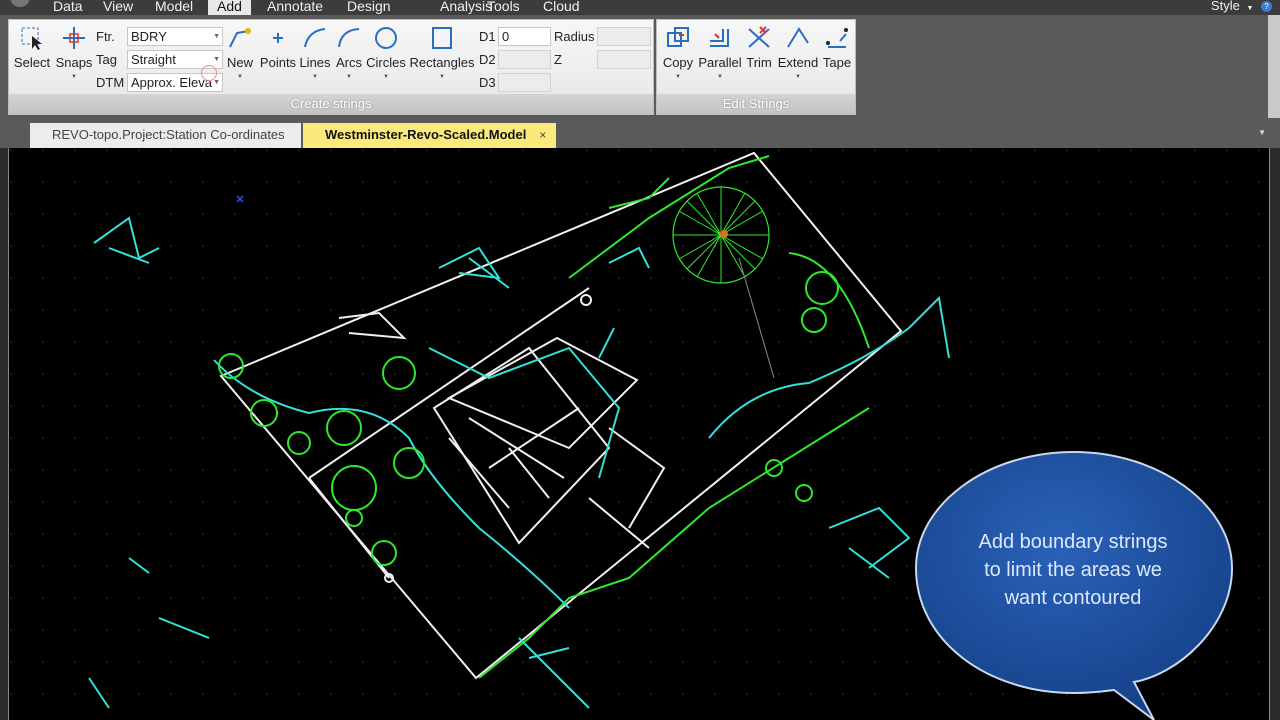 This screenshot has width=1280, height=720. I want to click on d1-value: 0, so click(506, 36).